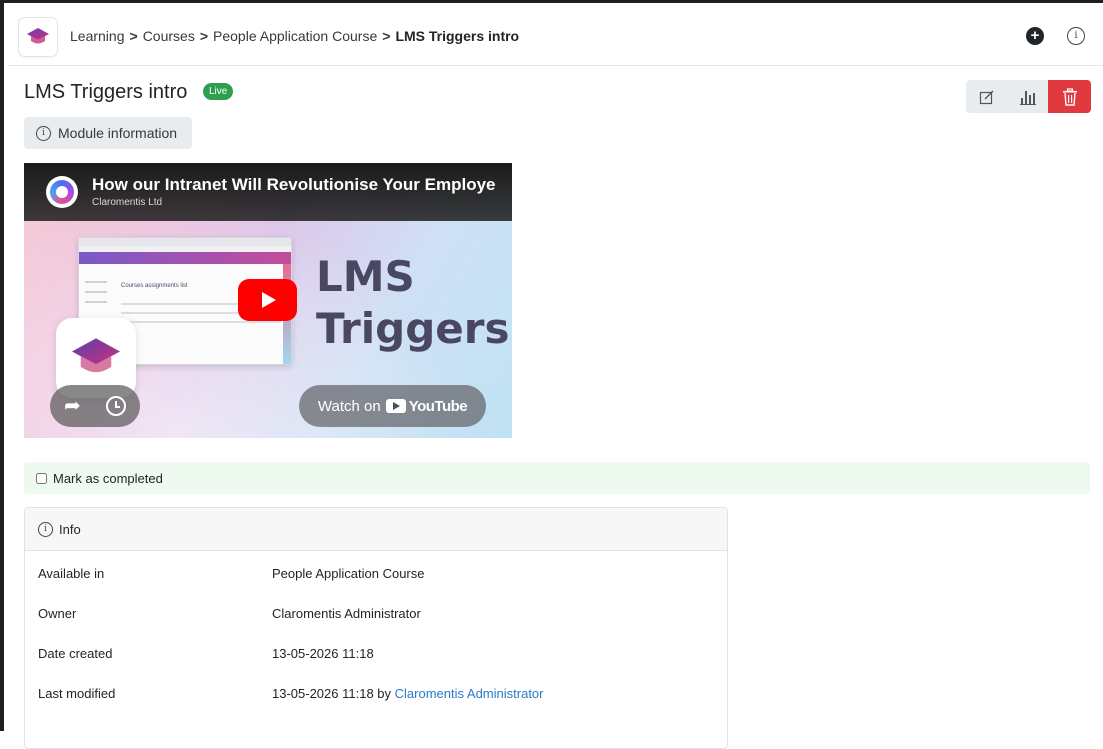 This screenshot has width=1103, height=749. Describe the element at coordinates (438, 406) in the screenshot. I see `youtube-label: YouTube` at that location.